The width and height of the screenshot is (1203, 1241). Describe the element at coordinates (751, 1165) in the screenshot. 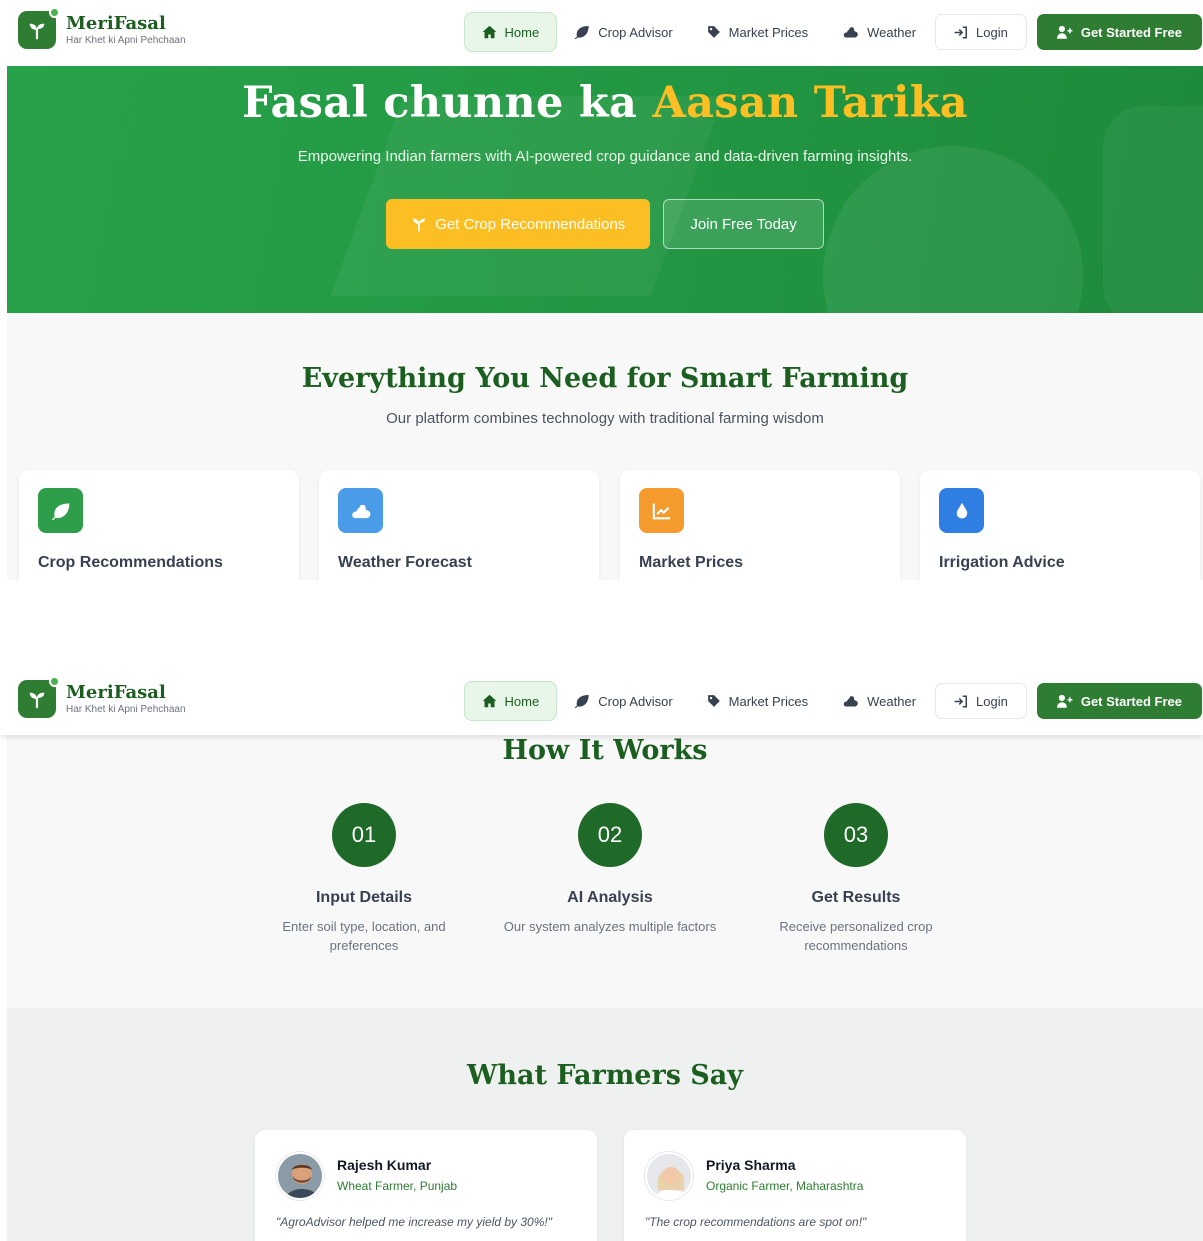

I see `testimonial-name: Priya Sharma` at that location.